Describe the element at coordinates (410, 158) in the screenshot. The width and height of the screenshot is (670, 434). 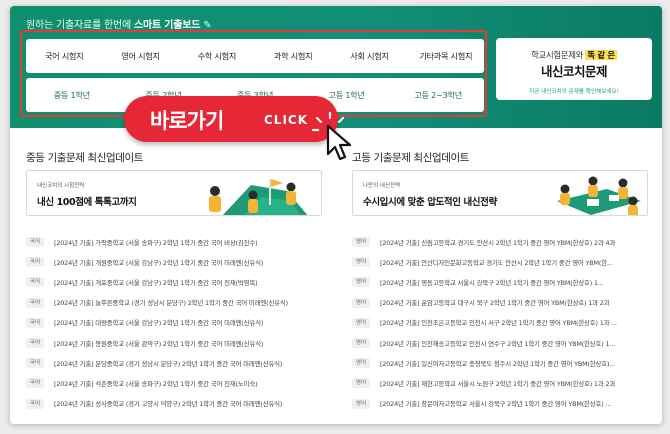
I see `high-section-title: 고등 기출문제 최신업데이트` at that location.